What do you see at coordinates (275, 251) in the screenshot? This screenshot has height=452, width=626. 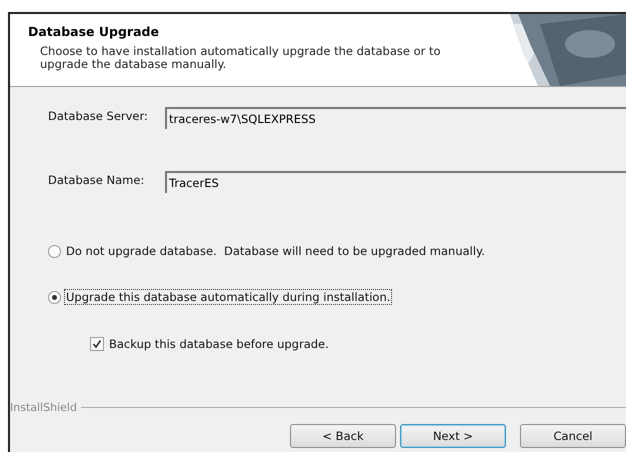 I see `radio-label: Do not upgrade database. Database will need to be upgraded manually.` at bounding box center [275, 251].